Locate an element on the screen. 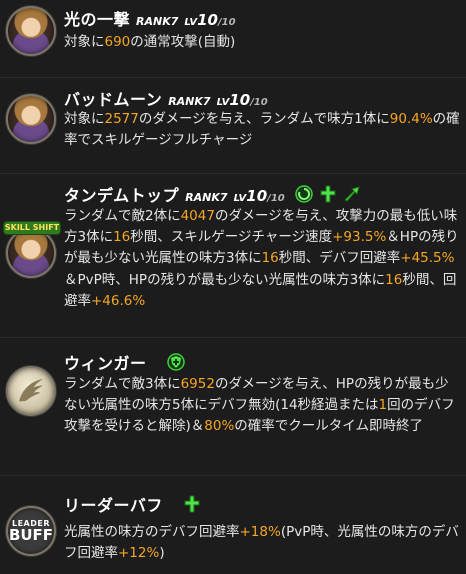 This screenshot has width=466, height=574. desc-text: 秒間、スキルゲージチャージ速度 is located at coordinates (231, 237).